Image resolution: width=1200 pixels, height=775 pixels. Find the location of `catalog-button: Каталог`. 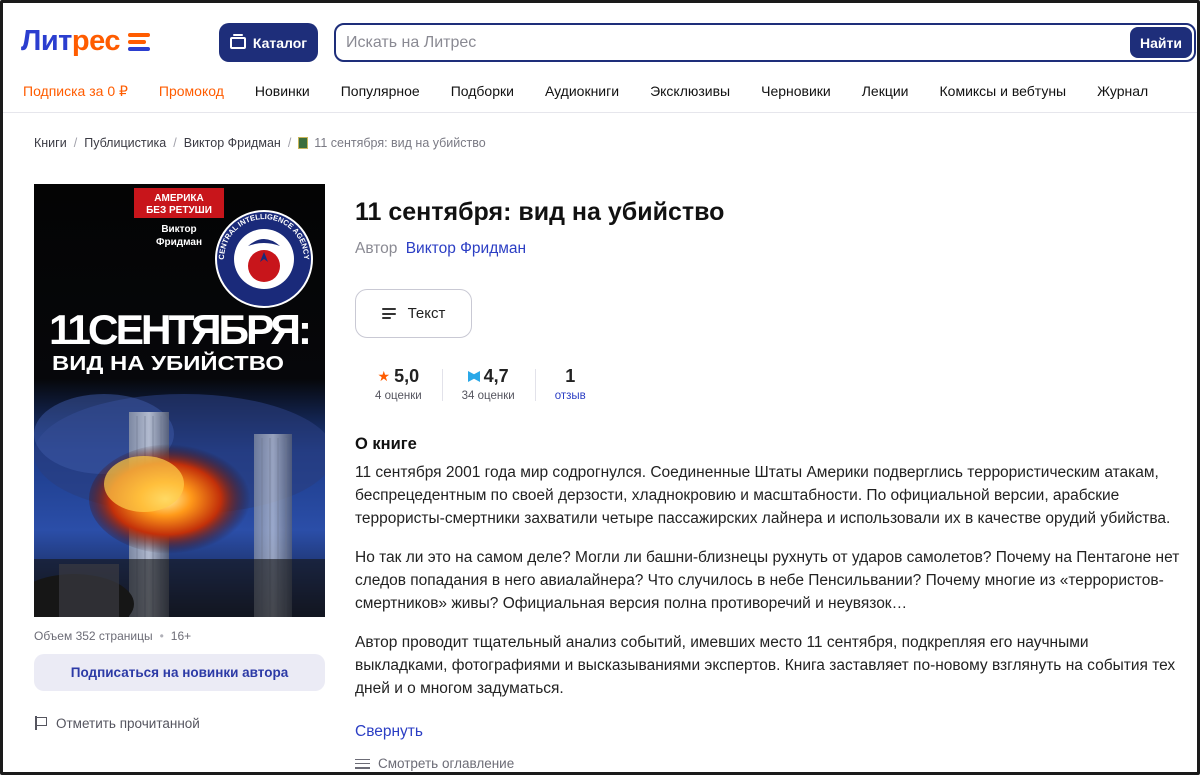

catalog-button: Каталог is located at coordinates (268, 42).